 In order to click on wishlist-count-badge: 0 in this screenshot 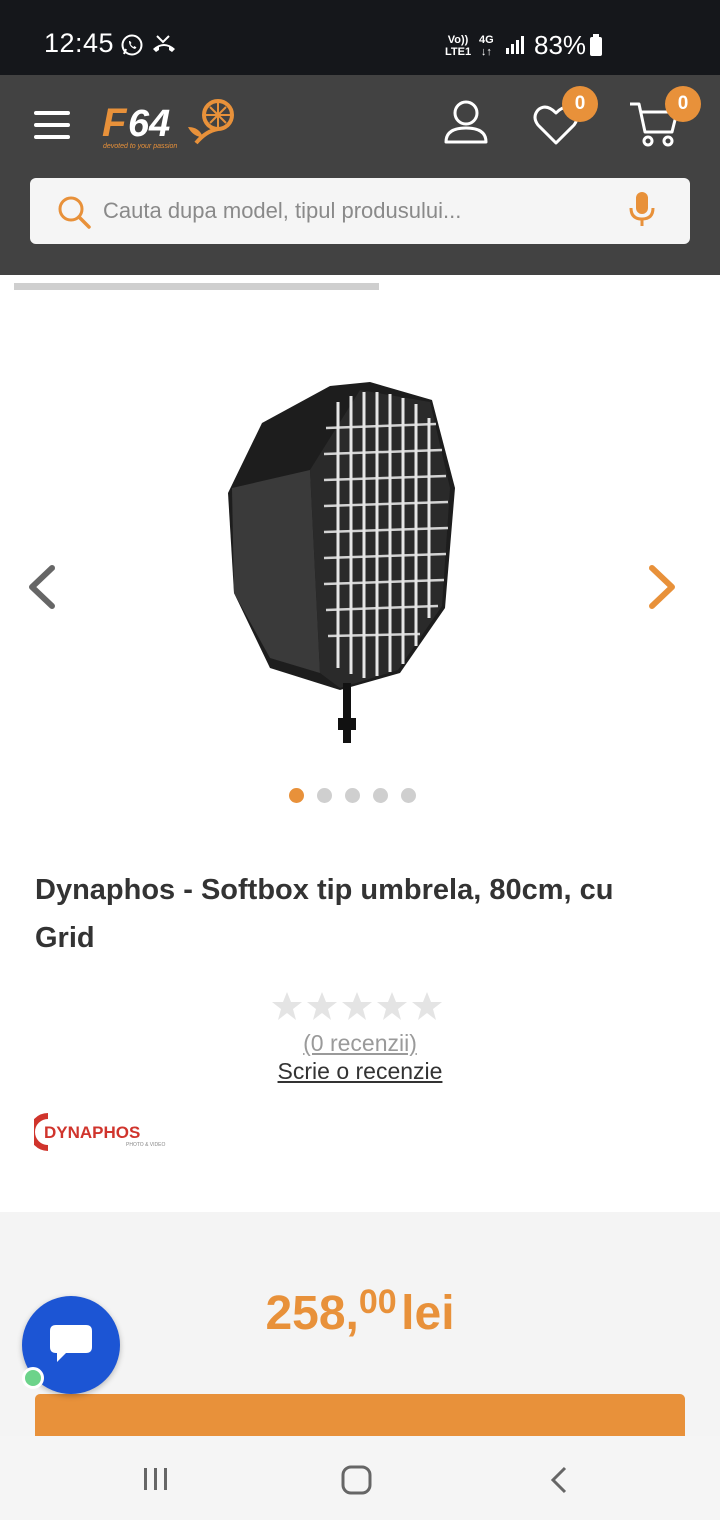, I will do `click(580, 104)`.